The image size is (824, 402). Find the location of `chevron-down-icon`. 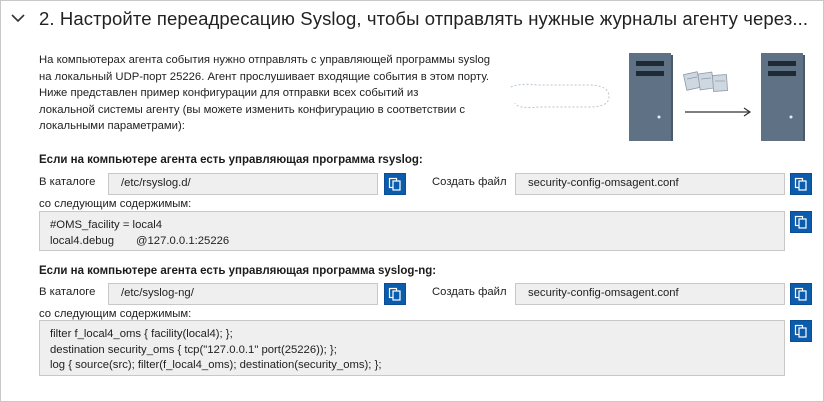

chevron-down-icon is located at coordinates (18, 18).